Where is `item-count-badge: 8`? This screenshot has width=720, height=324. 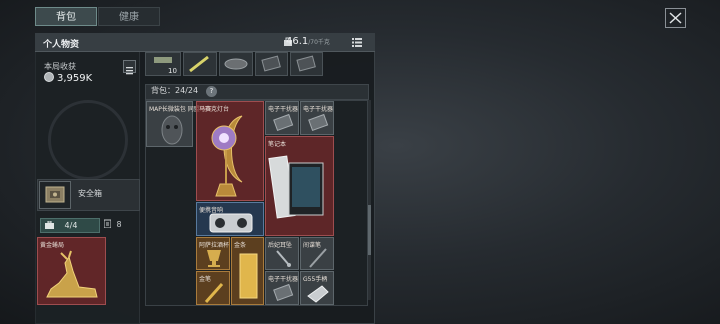 item-count-badge: 8 is located at coordinates (120, 225).